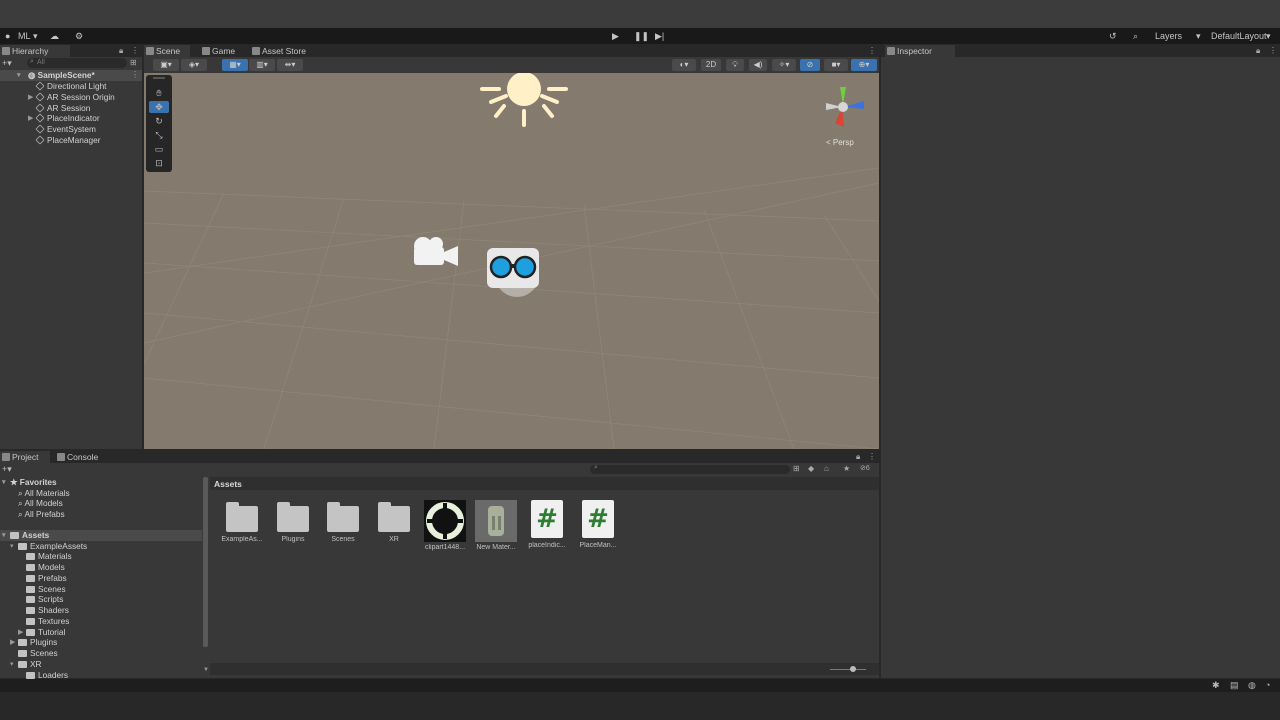 This screenshot has height=720, width=1280. Describe the element at coordinates (920, 51) in the screenshot. I see `tab-inspector: Inspector` at that location.